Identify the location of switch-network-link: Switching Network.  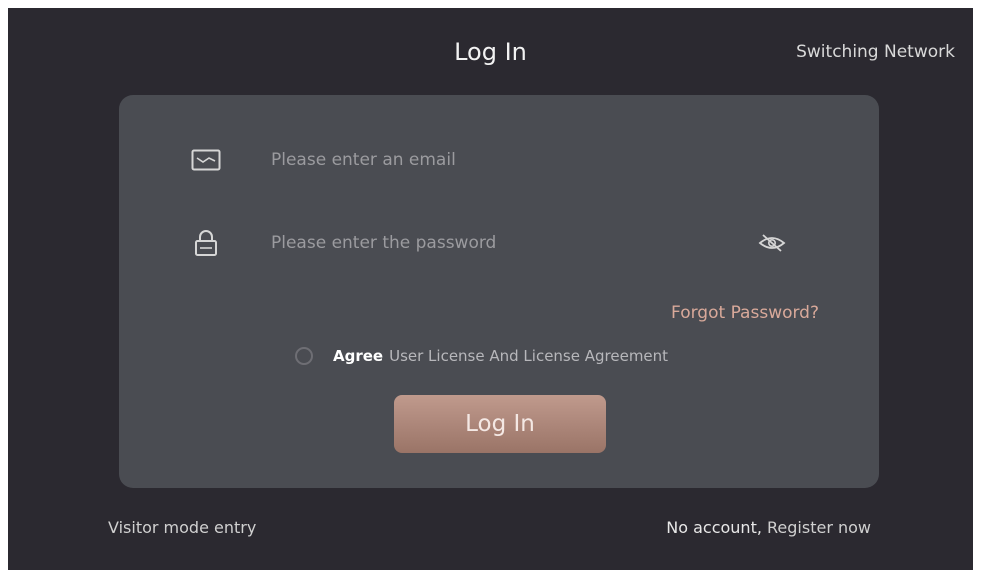
(875, 52).